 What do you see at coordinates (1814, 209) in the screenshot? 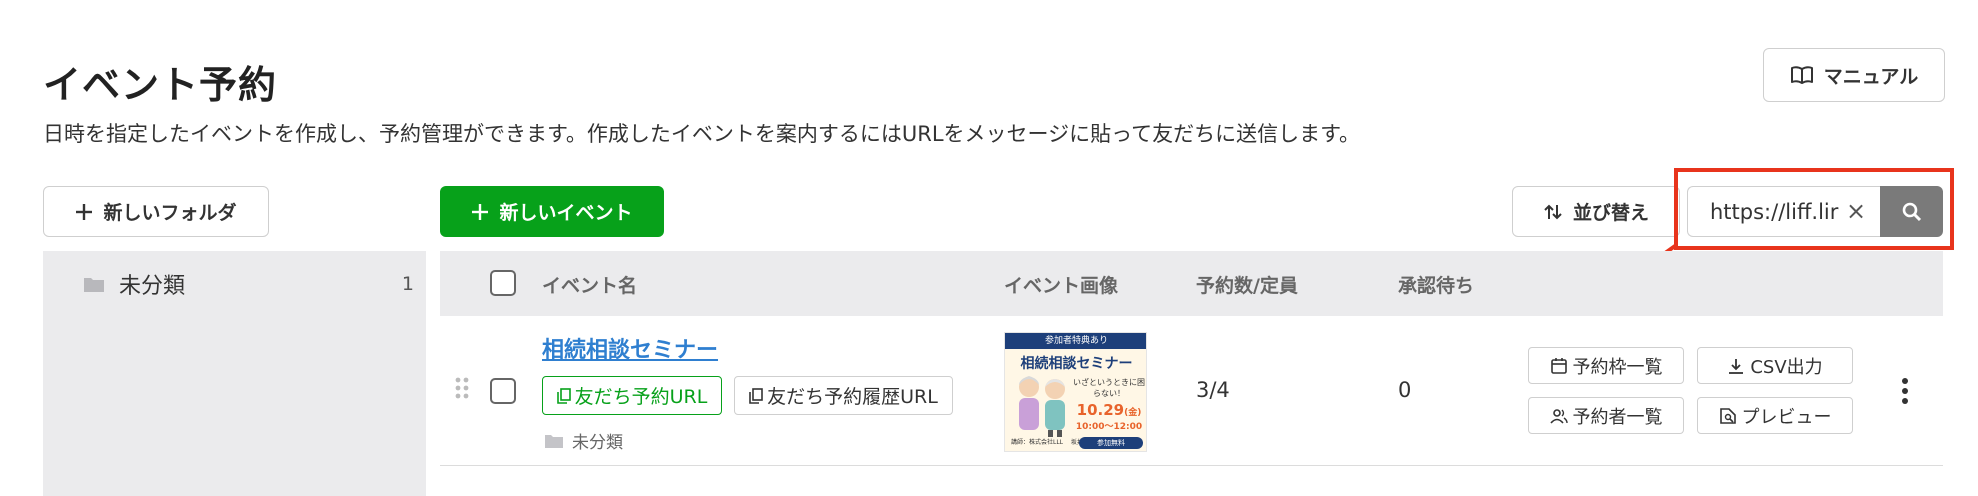
I see `highlight-annotation-box` at bounding box center [1814, 209].